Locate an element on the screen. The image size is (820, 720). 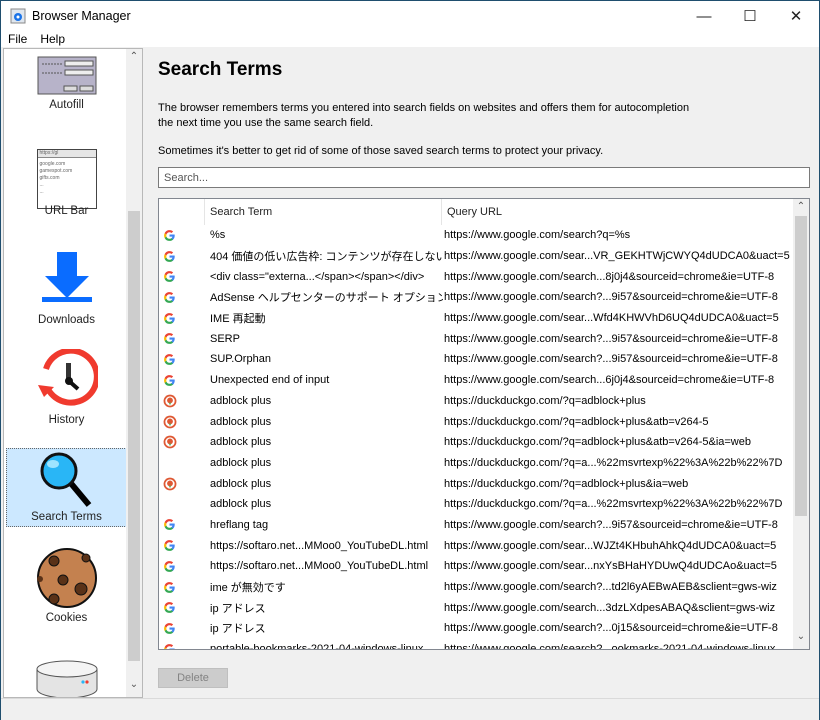
sidebar-scroll-thumb is located at coordinates (134, 436).